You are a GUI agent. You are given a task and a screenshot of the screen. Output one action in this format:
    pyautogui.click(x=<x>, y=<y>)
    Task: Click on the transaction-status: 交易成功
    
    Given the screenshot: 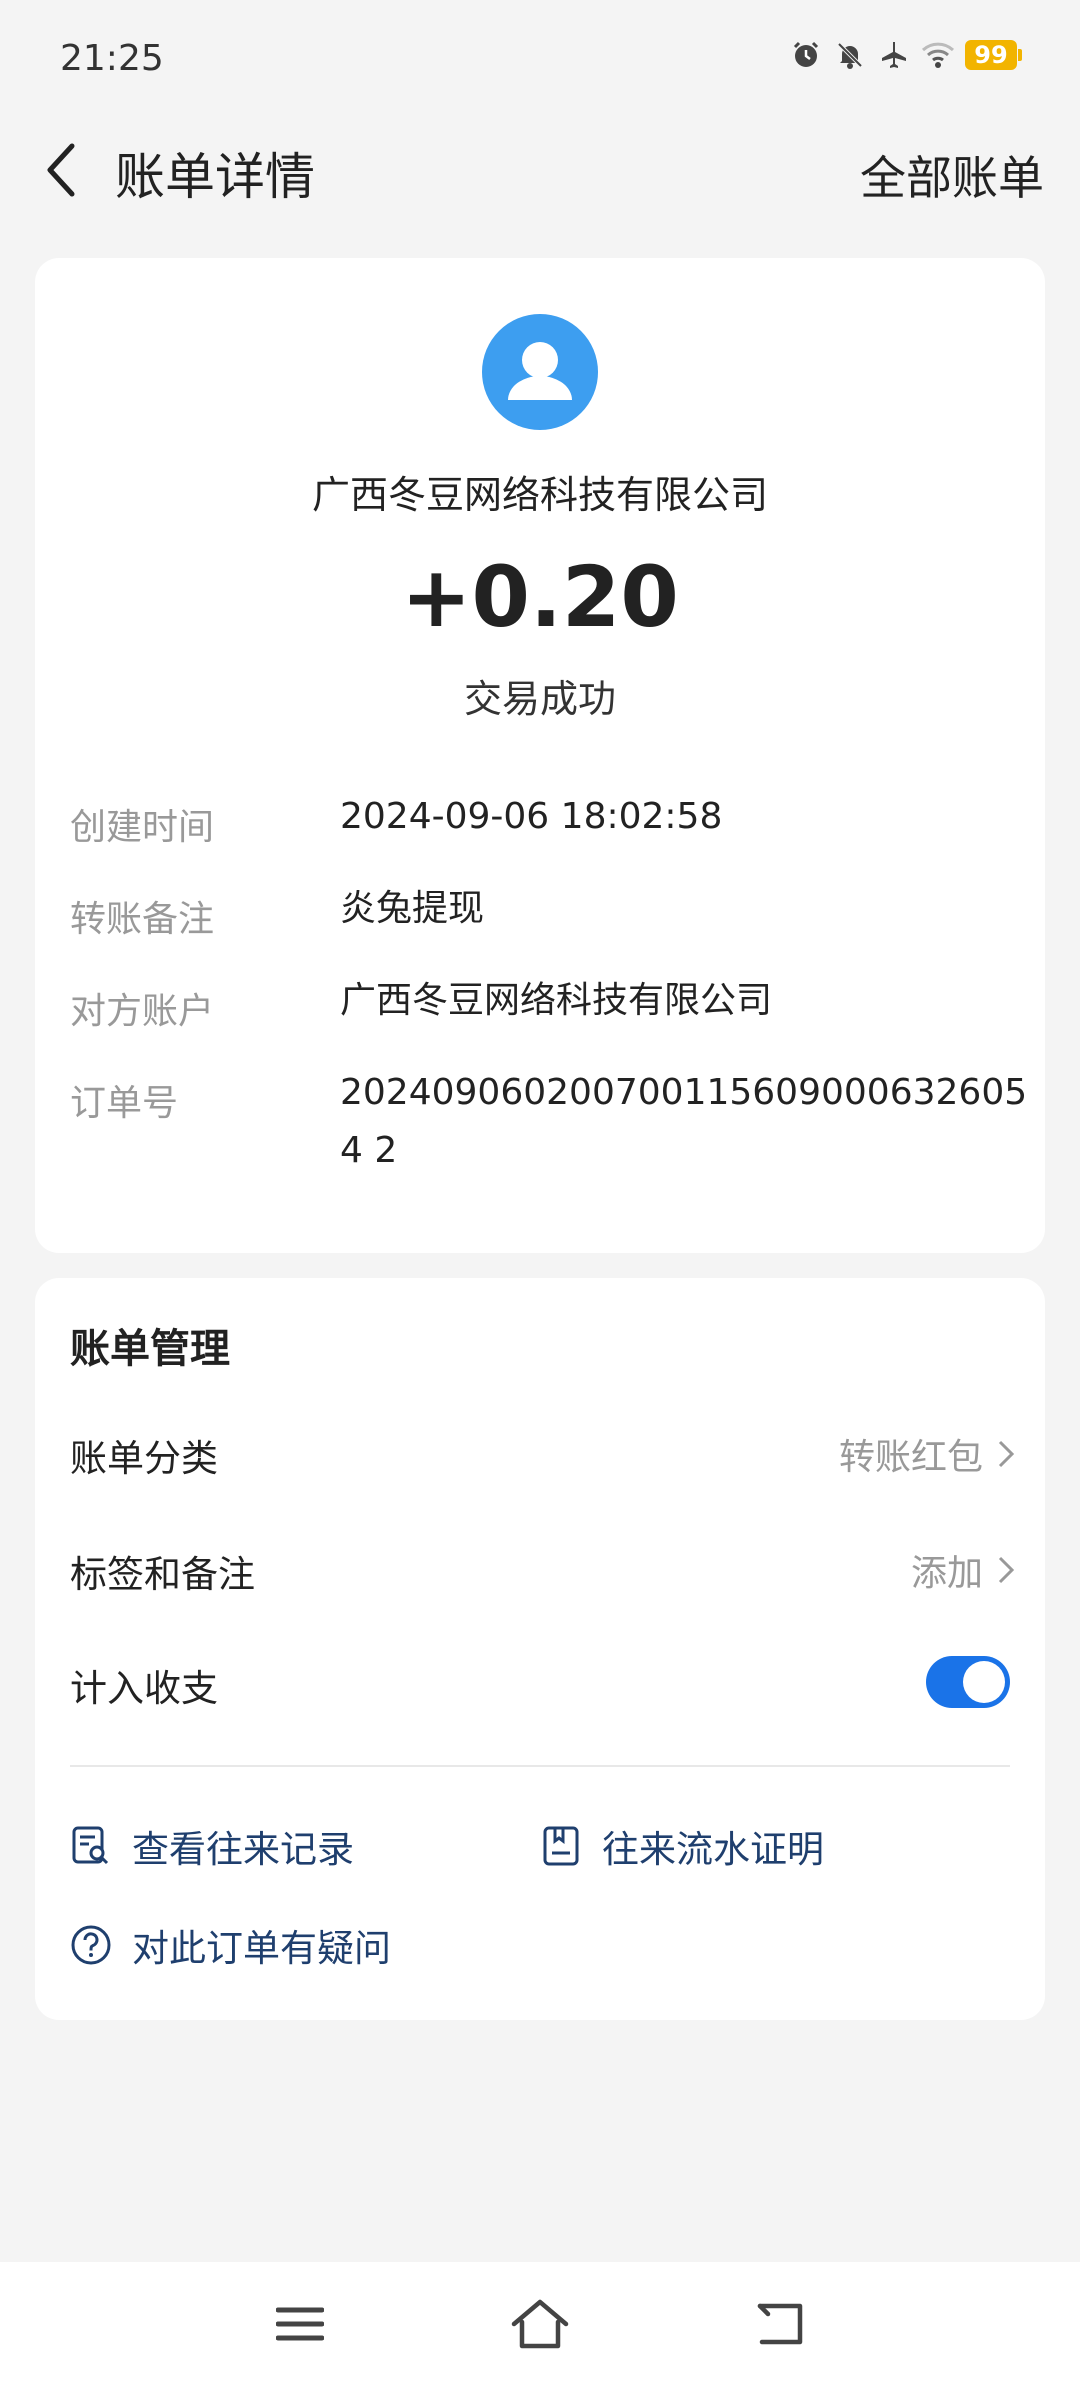 What is the action you would take?
    pyautogui.click(x=539, y=699)
    